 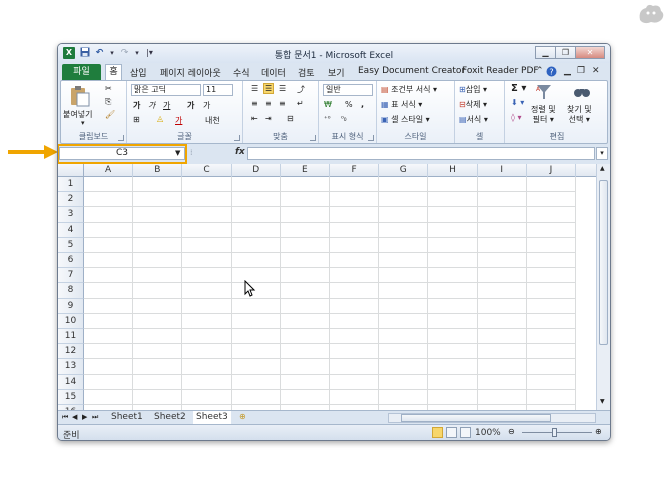 What do you see at coordinates (465, 432) in the screenshot?
I see `page-break-view-icon` at bounding box center [465, 432].